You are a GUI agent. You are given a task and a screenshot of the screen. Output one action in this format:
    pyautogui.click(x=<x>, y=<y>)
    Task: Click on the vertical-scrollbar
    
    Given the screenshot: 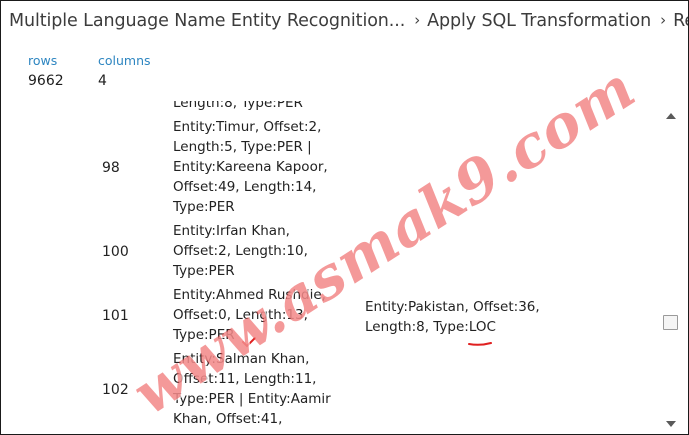 What is the action you would take?
    pyautogui.click(x=671, y=269)
    